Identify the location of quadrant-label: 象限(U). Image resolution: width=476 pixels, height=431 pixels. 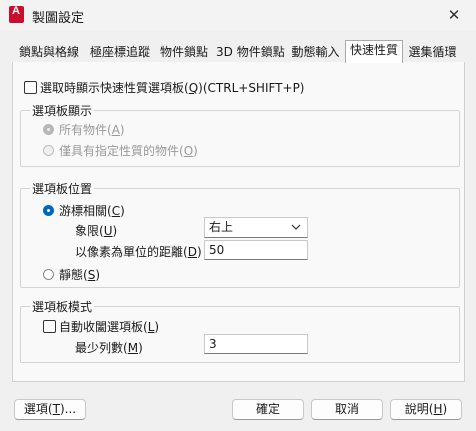
(96, 231).